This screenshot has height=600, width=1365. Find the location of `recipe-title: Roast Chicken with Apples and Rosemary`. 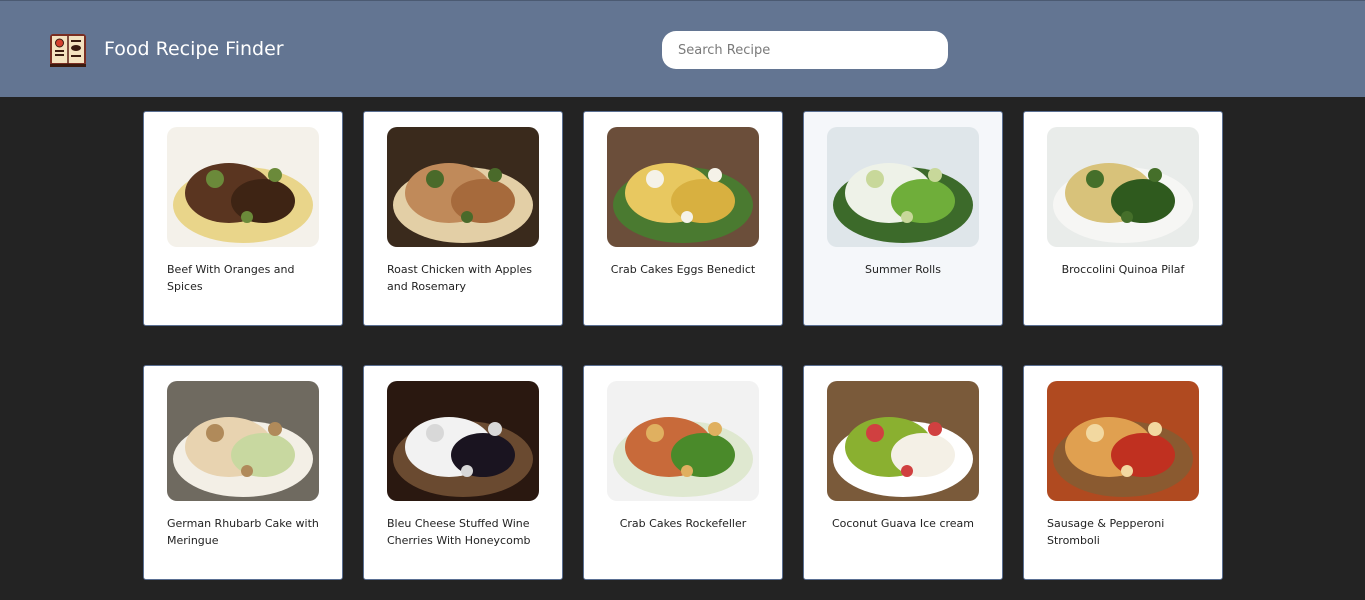

recipe-title: Roast Chicken with Apples and Rosemary is located at coordinates (460, 278).